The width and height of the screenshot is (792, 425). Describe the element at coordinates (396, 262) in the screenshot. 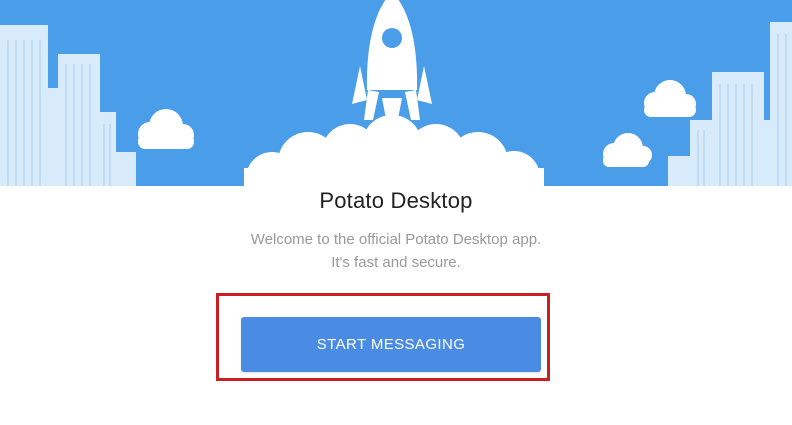

I see `welcome-line-2: It's fast and secure.` at that location.